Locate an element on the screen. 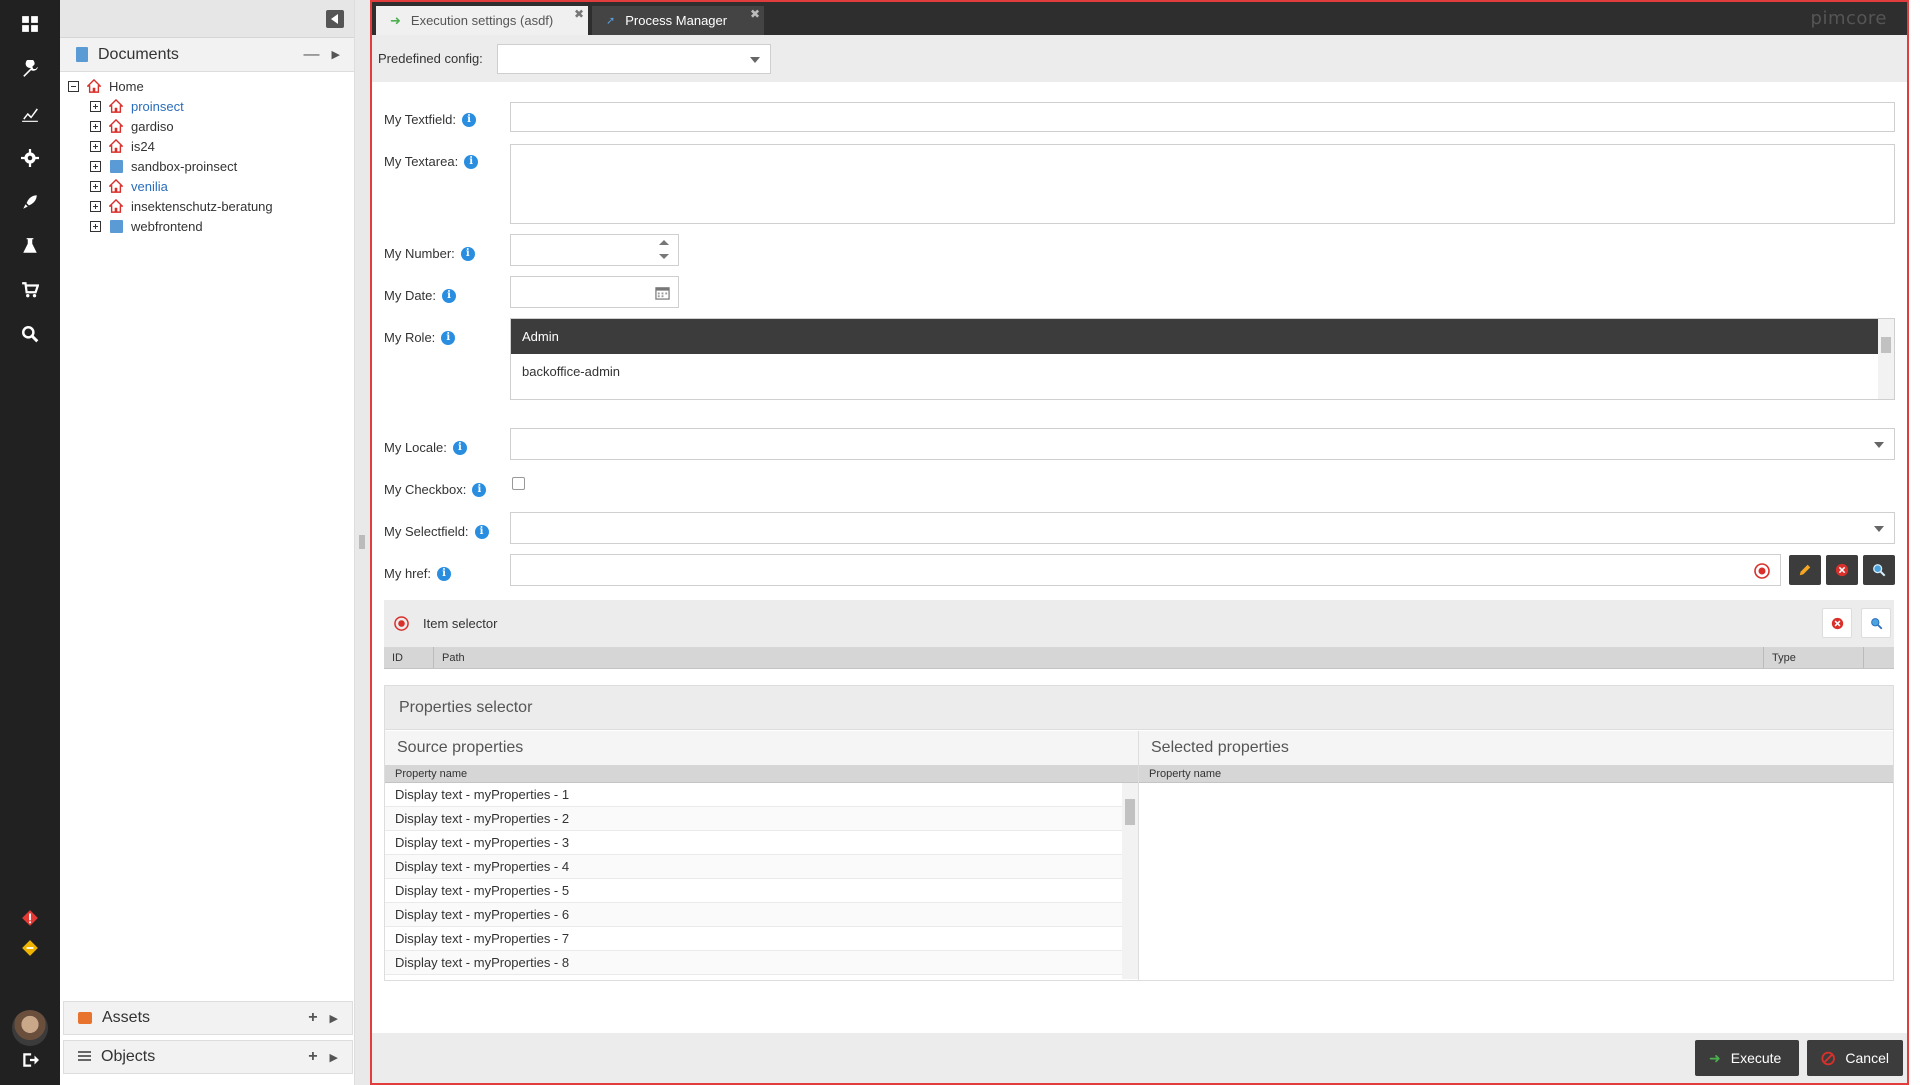  list-item: Display text - myProperties - 6 is located at coordinates (753, 915).